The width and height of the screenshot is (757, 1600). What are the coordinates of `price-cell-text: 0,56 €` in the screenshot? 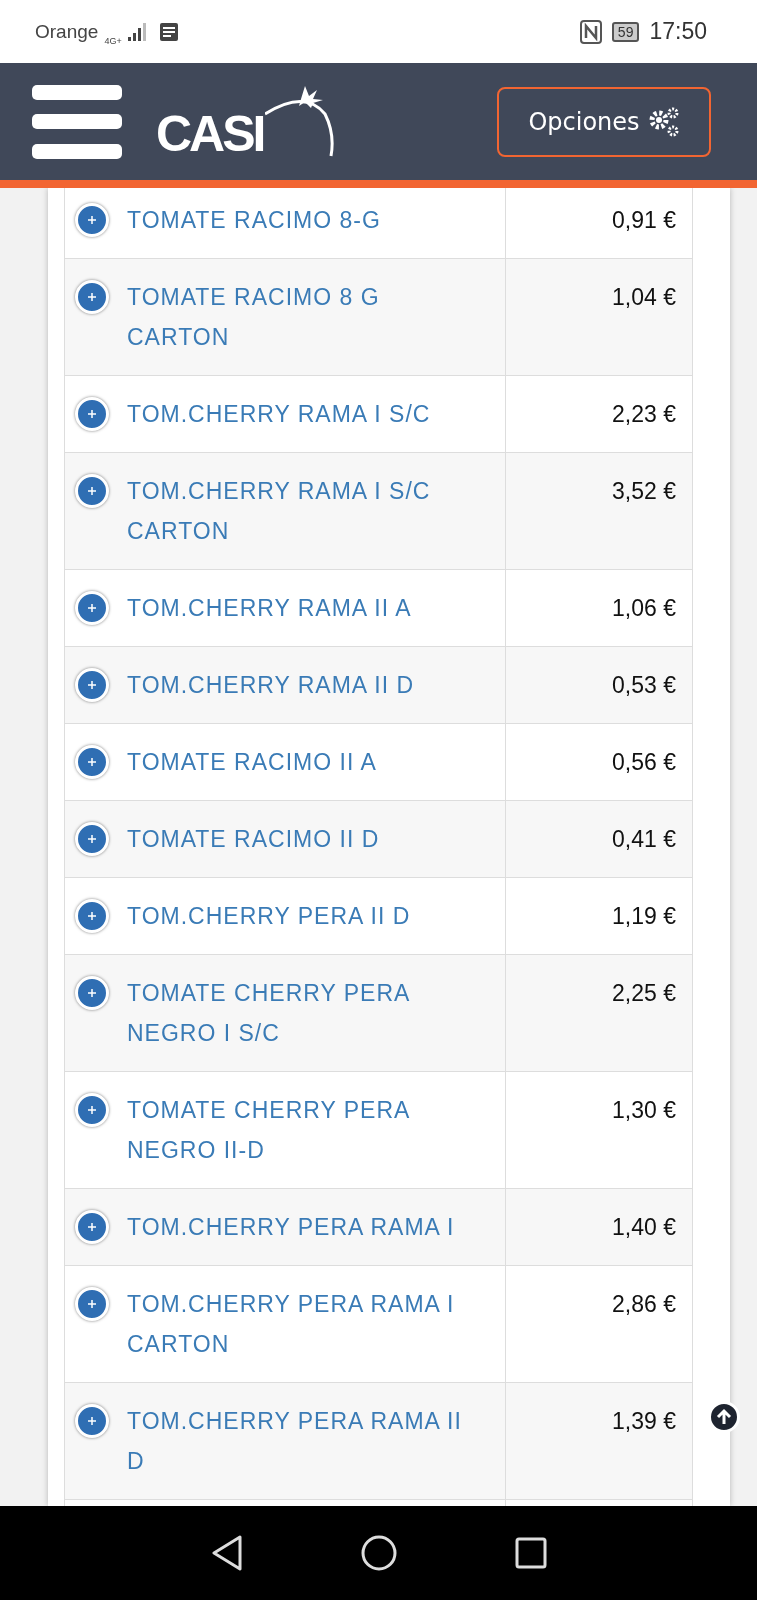 It's located at (644, 762).